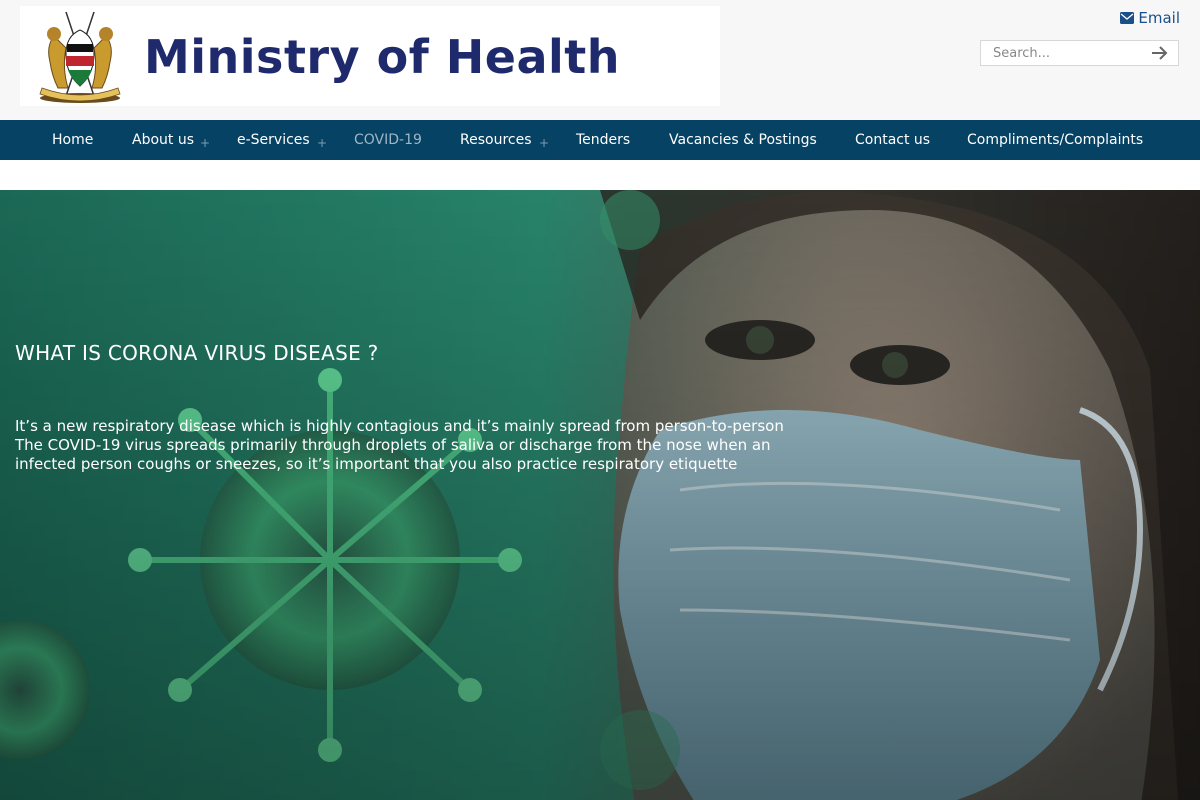  What do you see at coordinates (544, 140) in the screenshot?
I see `resources-expand-icon: +` at bounding box center [544, 140].